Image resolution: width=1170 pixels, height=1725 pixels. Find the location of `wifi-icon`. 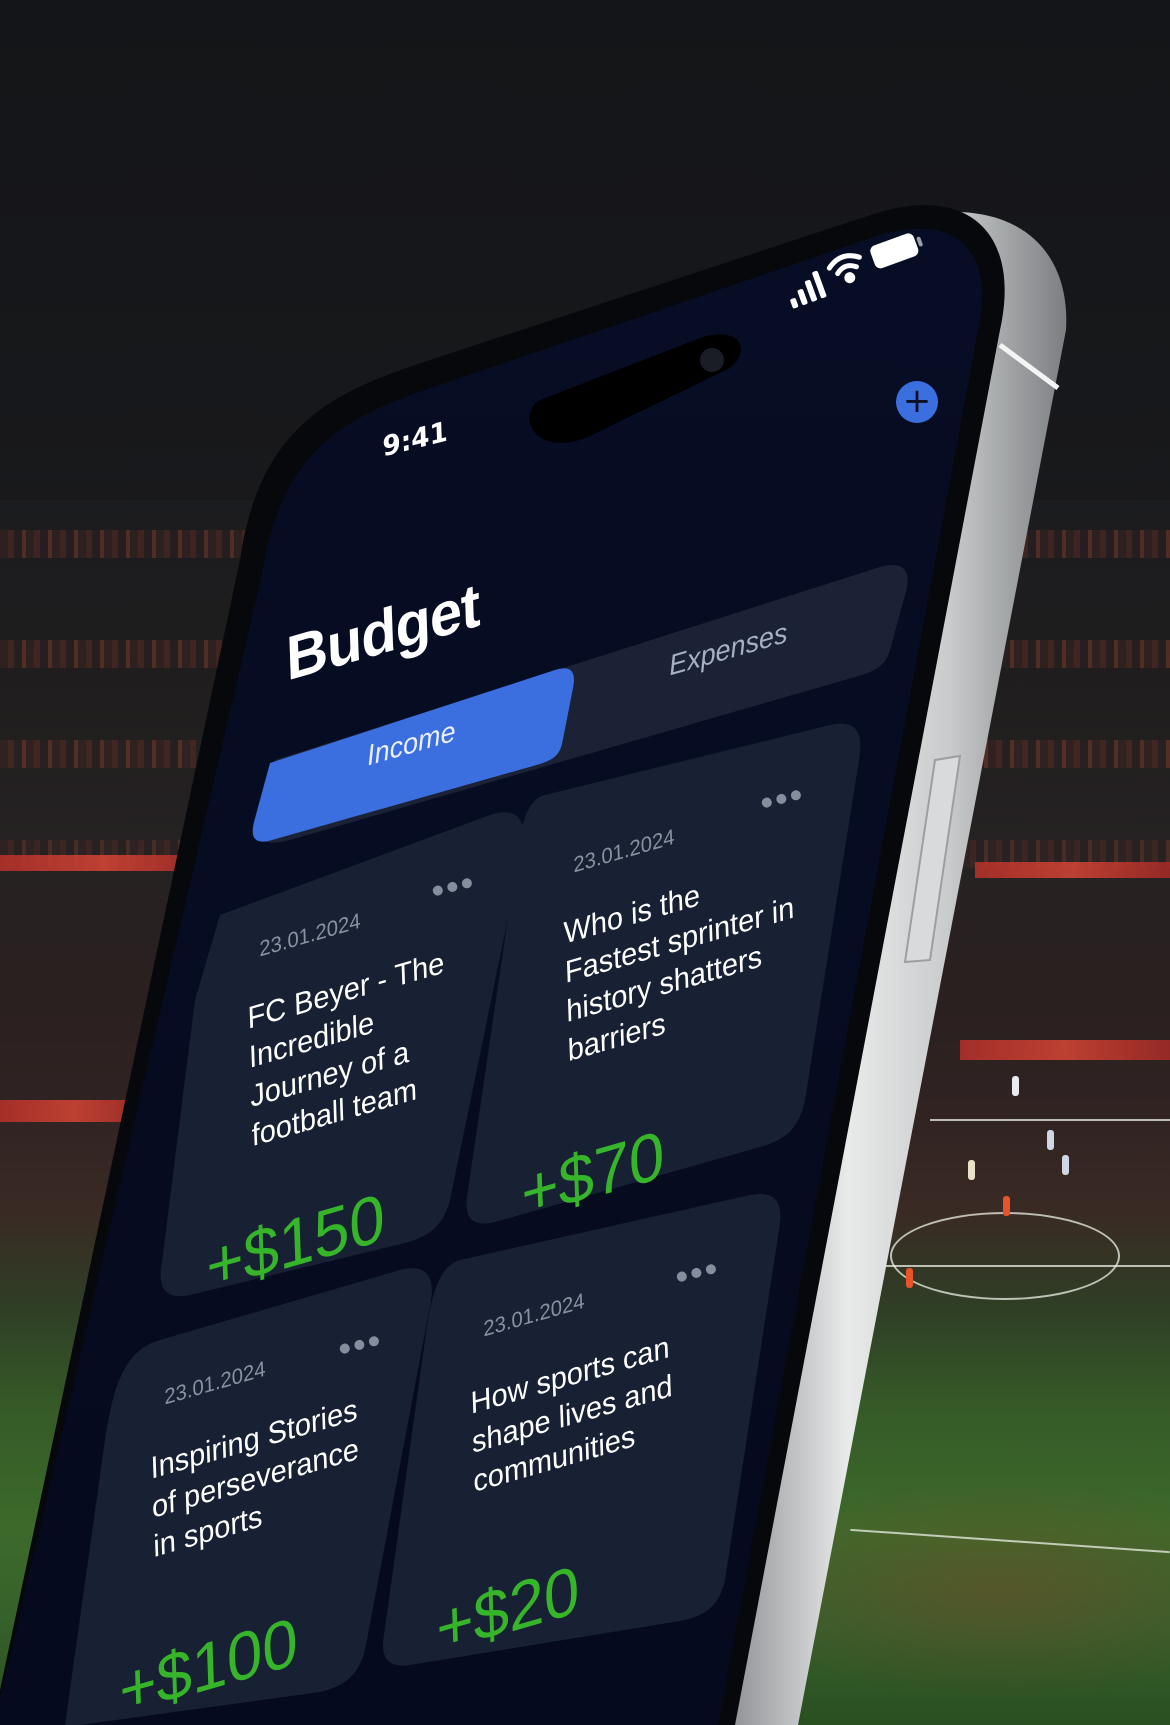

wifi-icon is located at coordinates (844, 268).